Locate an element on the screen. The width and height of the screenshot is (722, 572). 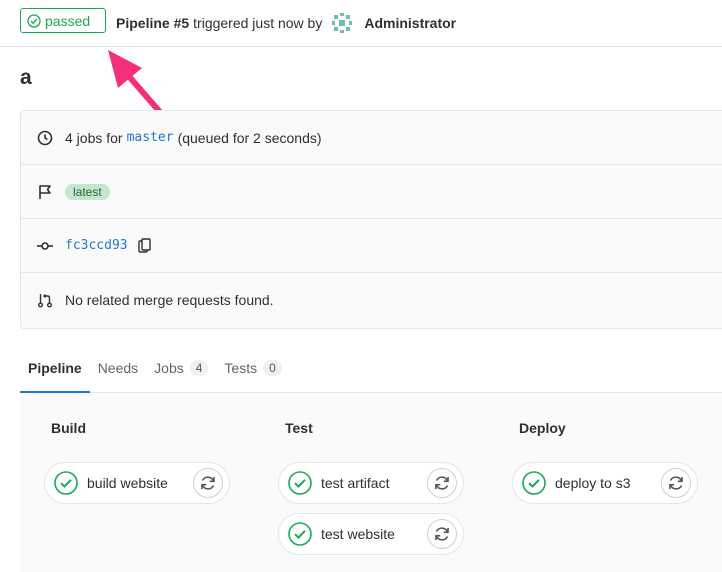
stage-title-test: Test is located at coordinates (299, 428).